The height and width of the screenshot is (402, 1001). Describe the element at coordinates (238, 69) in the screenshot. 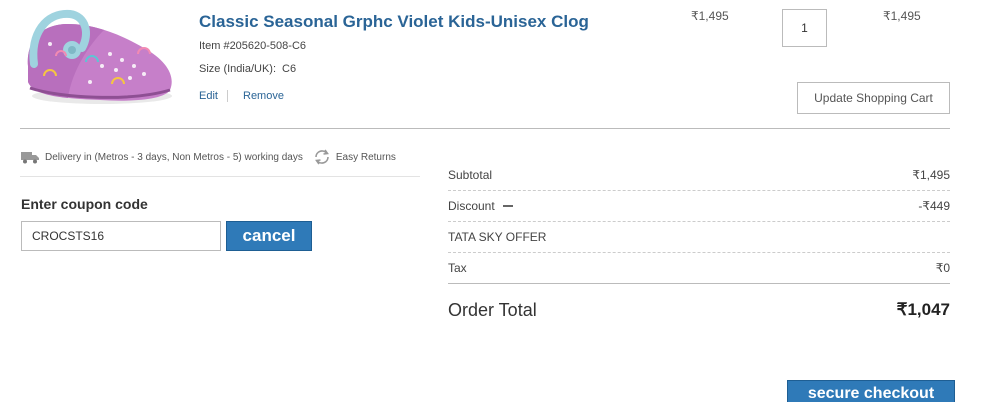

I see `size-label: Size (India/UK):` at that location.